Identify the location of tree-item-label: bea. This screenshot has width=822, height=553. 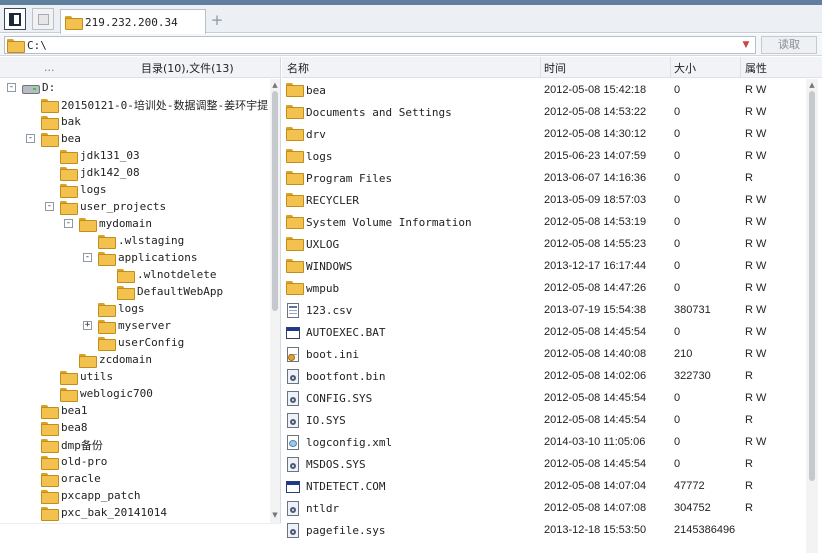
(71, 138).